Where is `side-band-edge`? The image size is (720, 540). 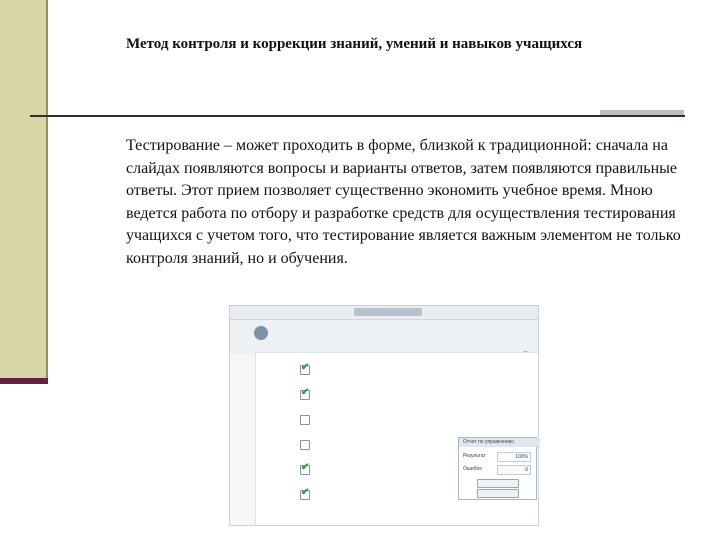
side-band-edge is located at coordinates (24, 381).